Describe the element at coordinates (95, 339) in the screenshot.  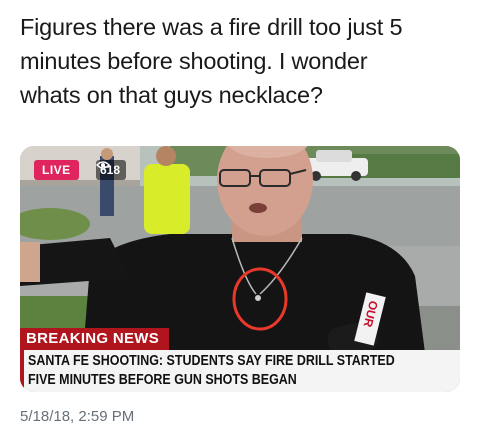
I see `breaking-news-banner: BREAKING NEWS` at that location.